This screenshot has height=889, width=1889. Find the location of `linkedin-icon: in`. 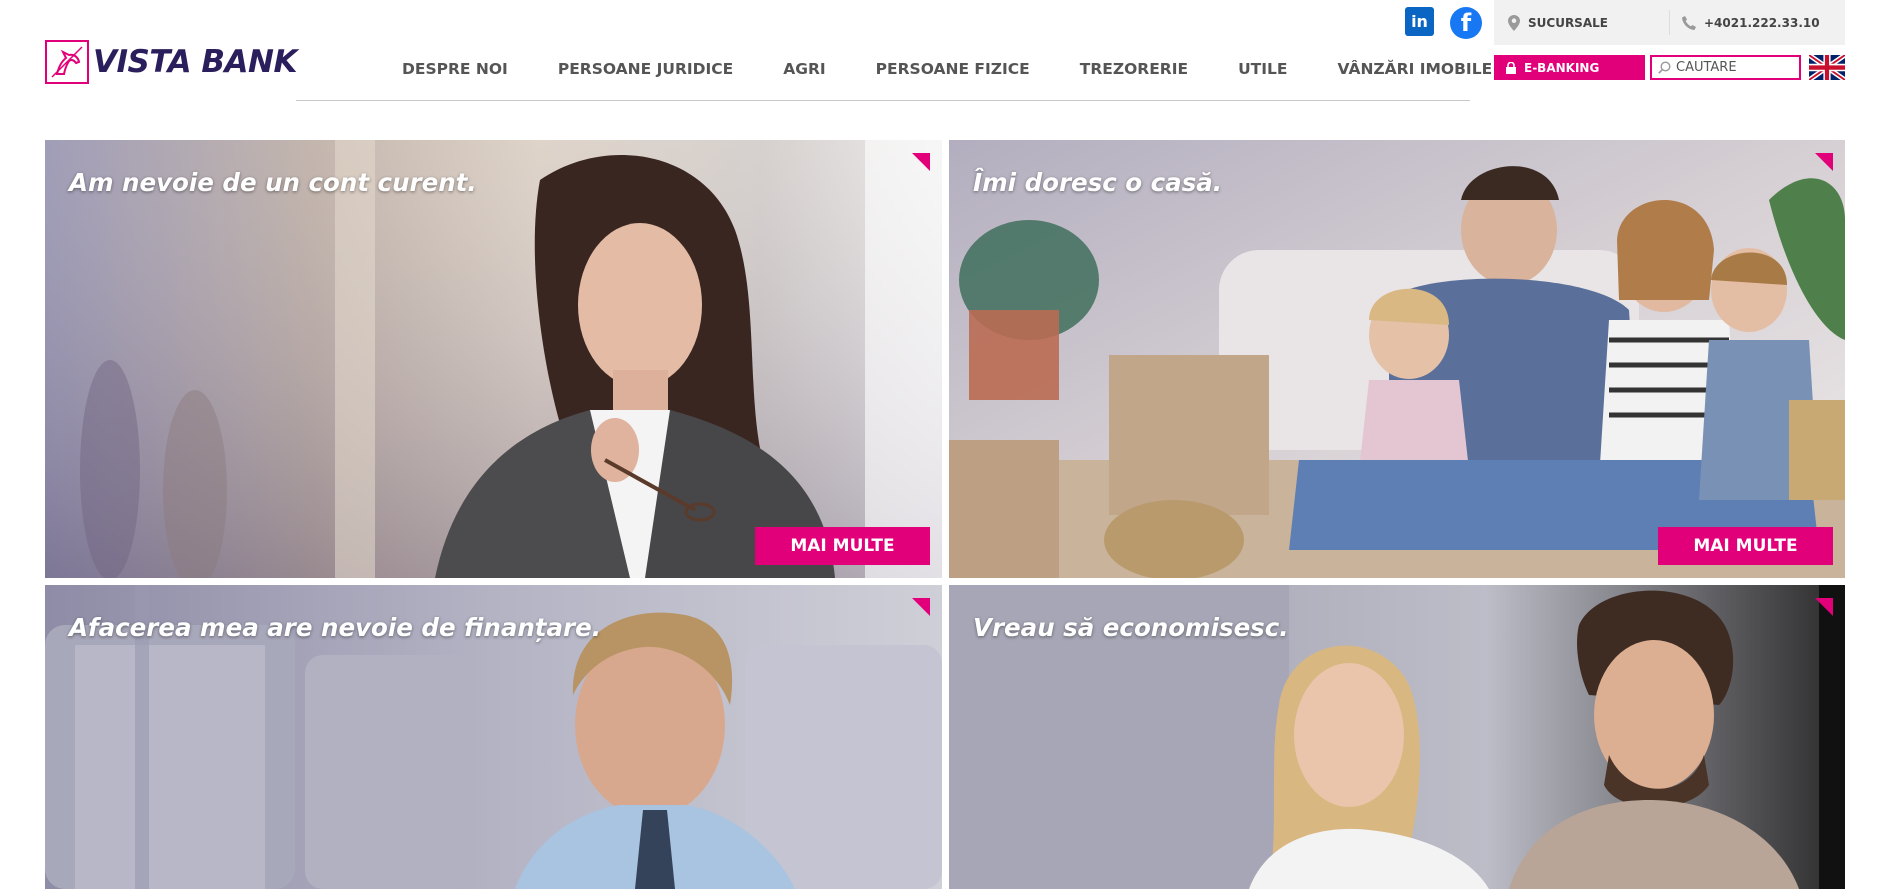

linkedin-icon: in is located at coordinates (1419, 21).